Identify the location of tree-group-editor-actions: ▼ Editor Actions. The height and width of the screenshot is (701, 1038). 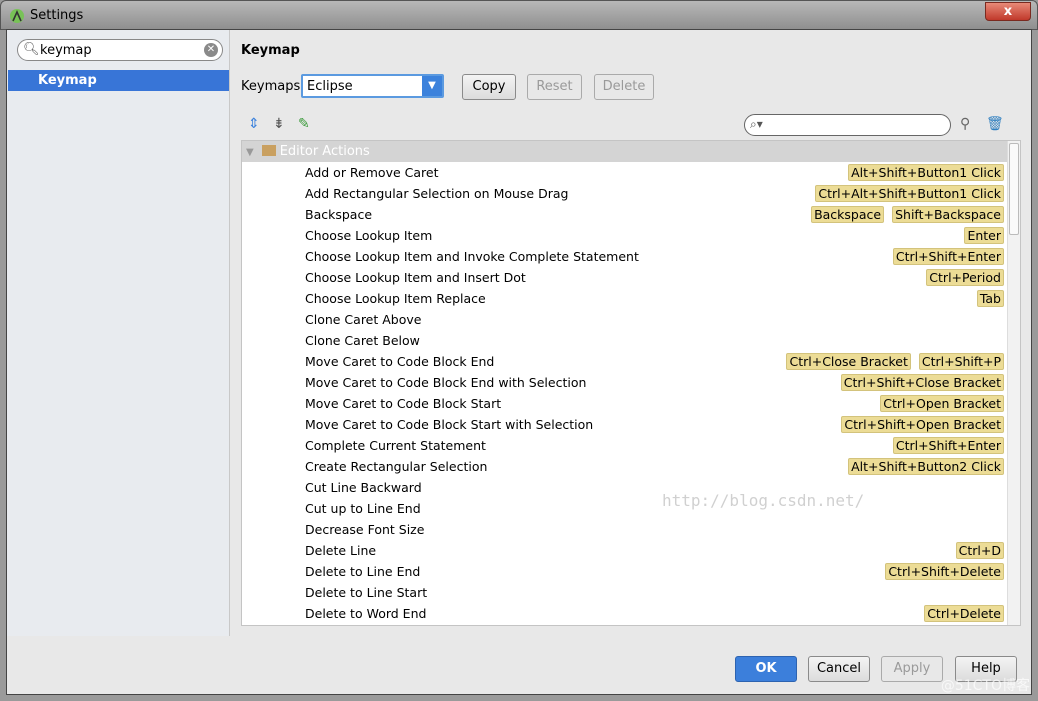
(631, 151).